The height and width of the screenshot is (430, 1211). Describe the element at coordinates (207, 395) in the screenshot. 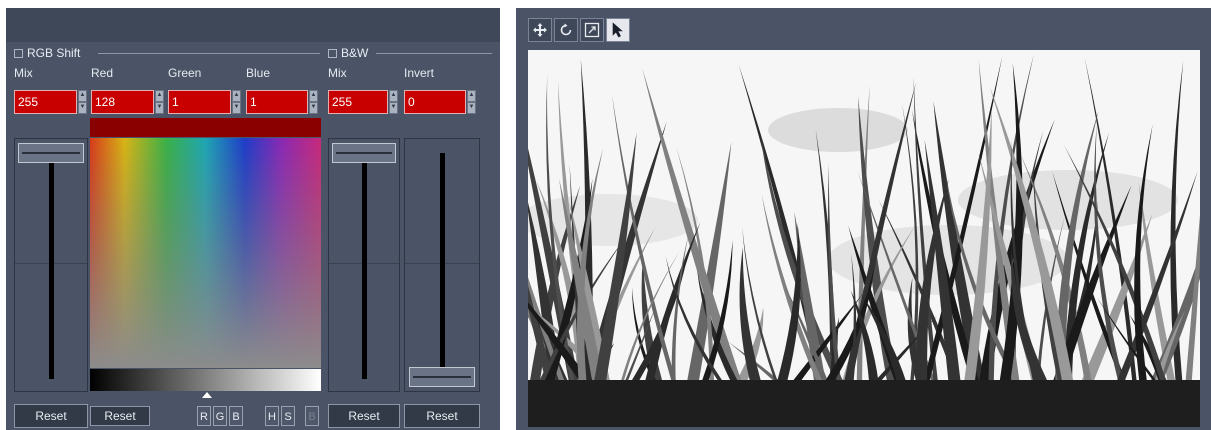

I see `brightness-marker-icon` at that location.